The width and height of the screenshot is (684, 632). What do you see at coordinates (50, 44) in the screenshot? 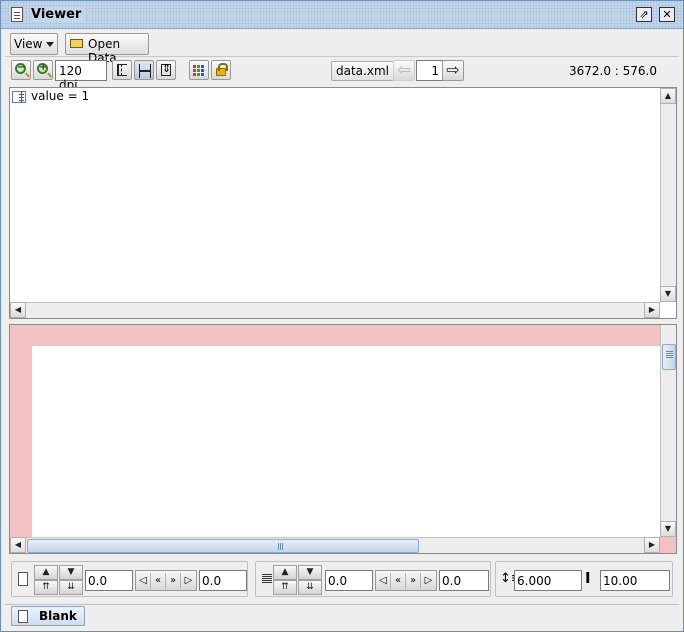
I see `chevron-down-icon` at bounding box center [50, 44].